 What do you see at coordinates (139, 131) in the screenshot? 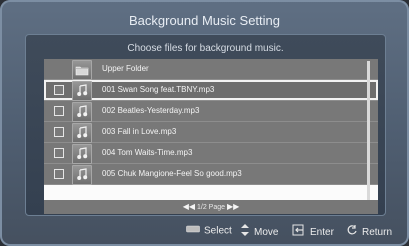
I see `list-item-label: 003 Fall in Love.mp3` at bounding box center [139, 131].